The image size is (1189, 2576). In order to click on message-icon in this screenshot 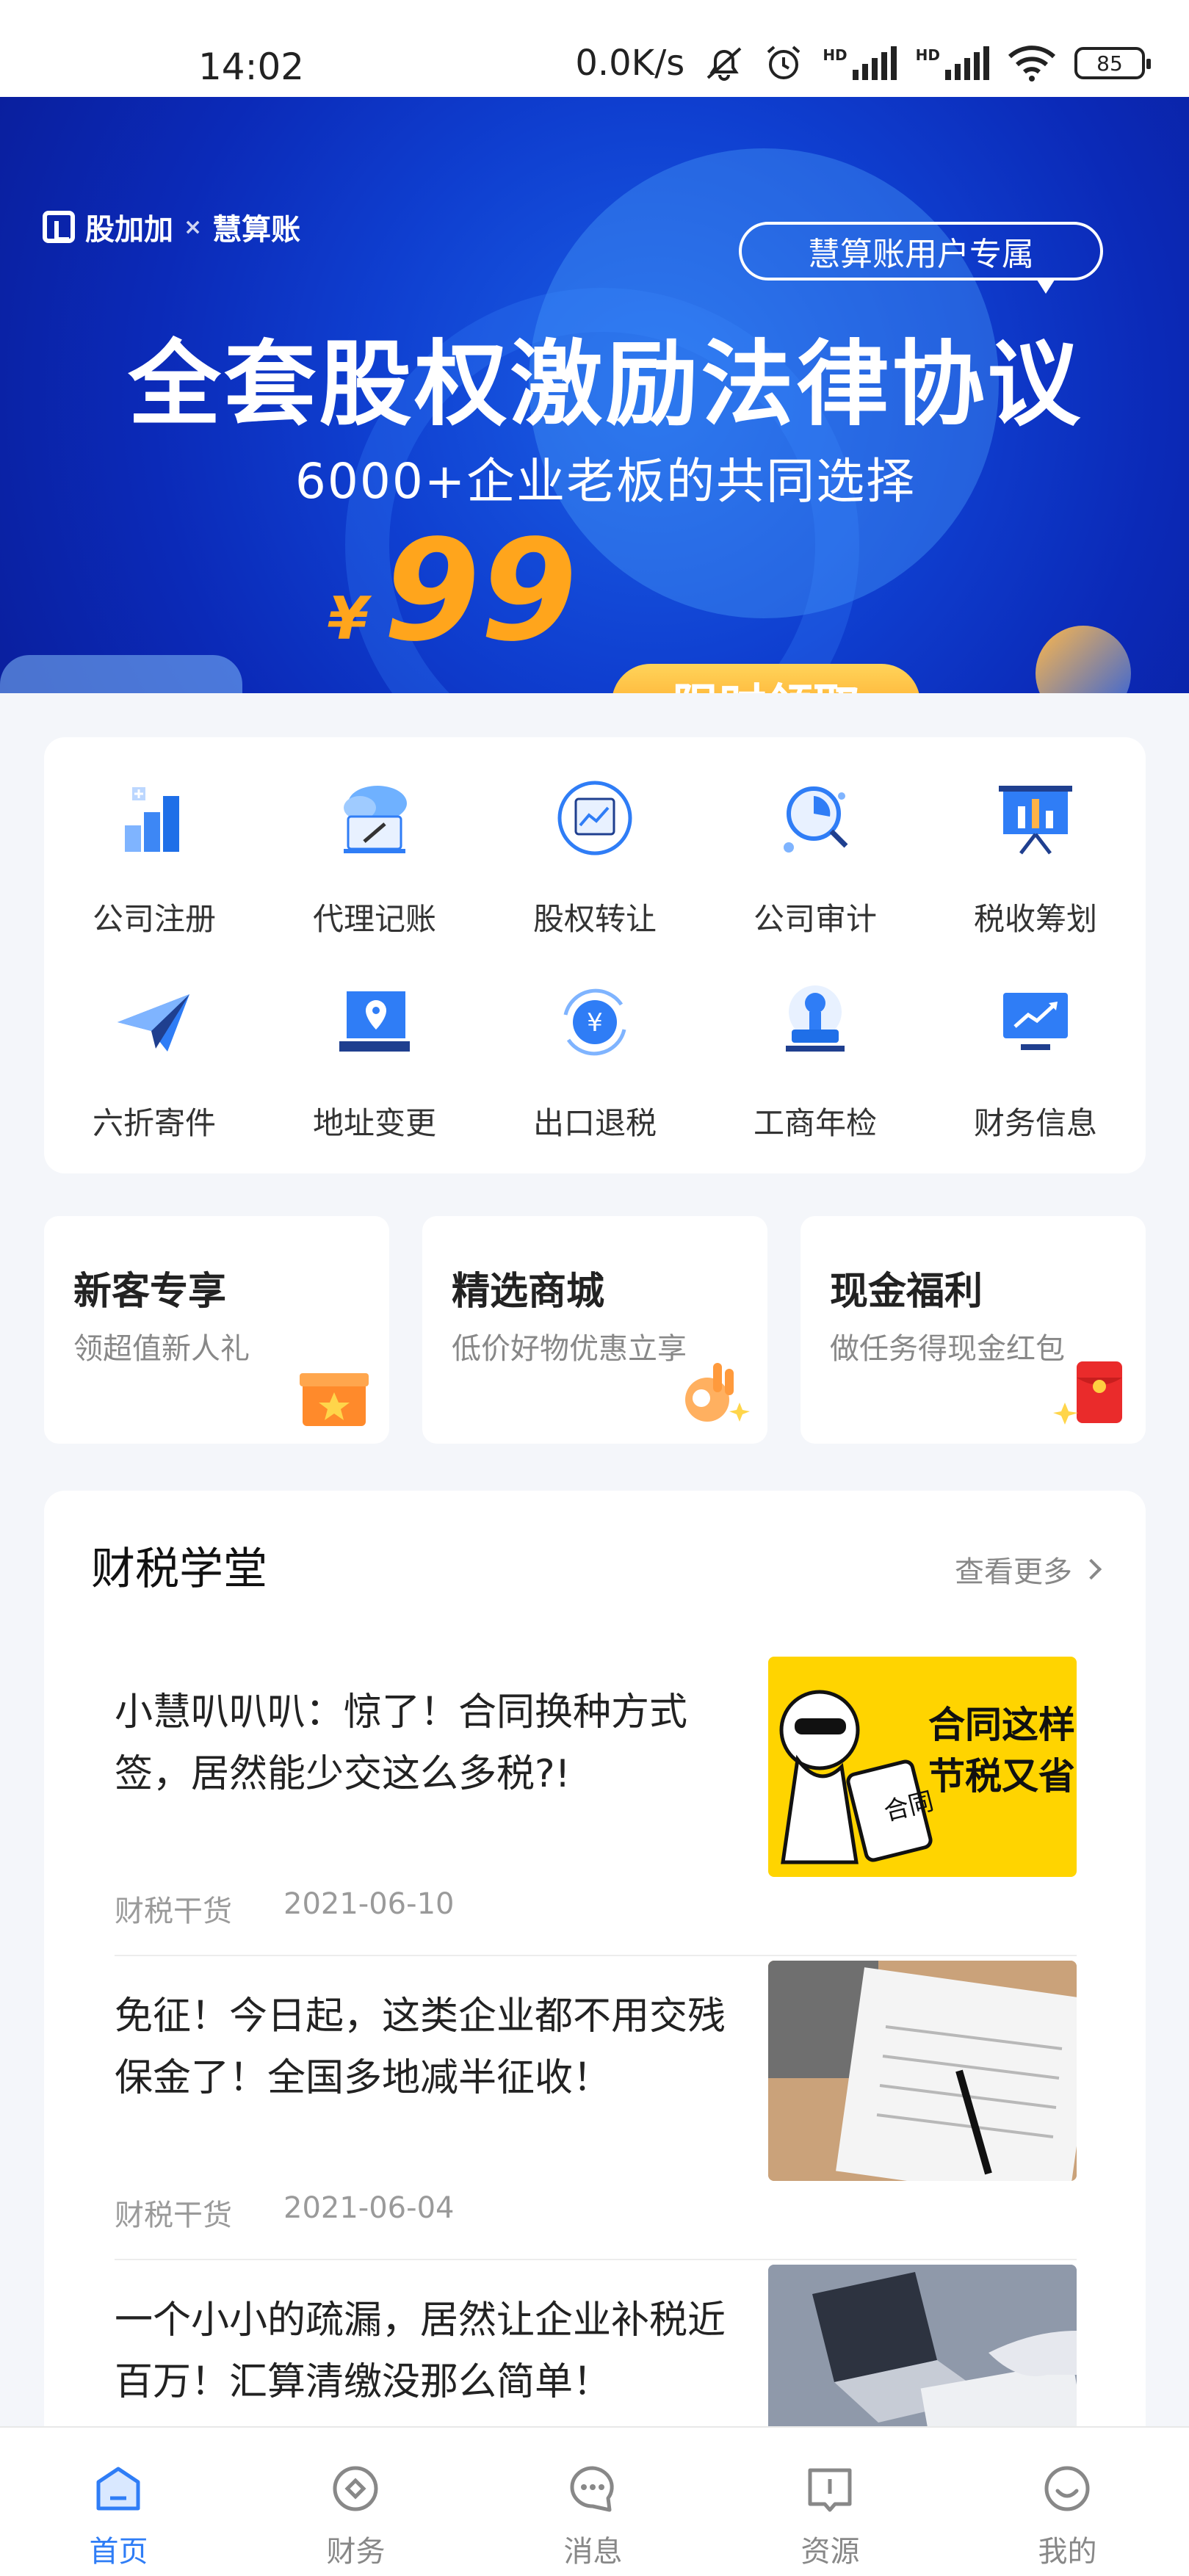, I will do `click(592, 2489)`.